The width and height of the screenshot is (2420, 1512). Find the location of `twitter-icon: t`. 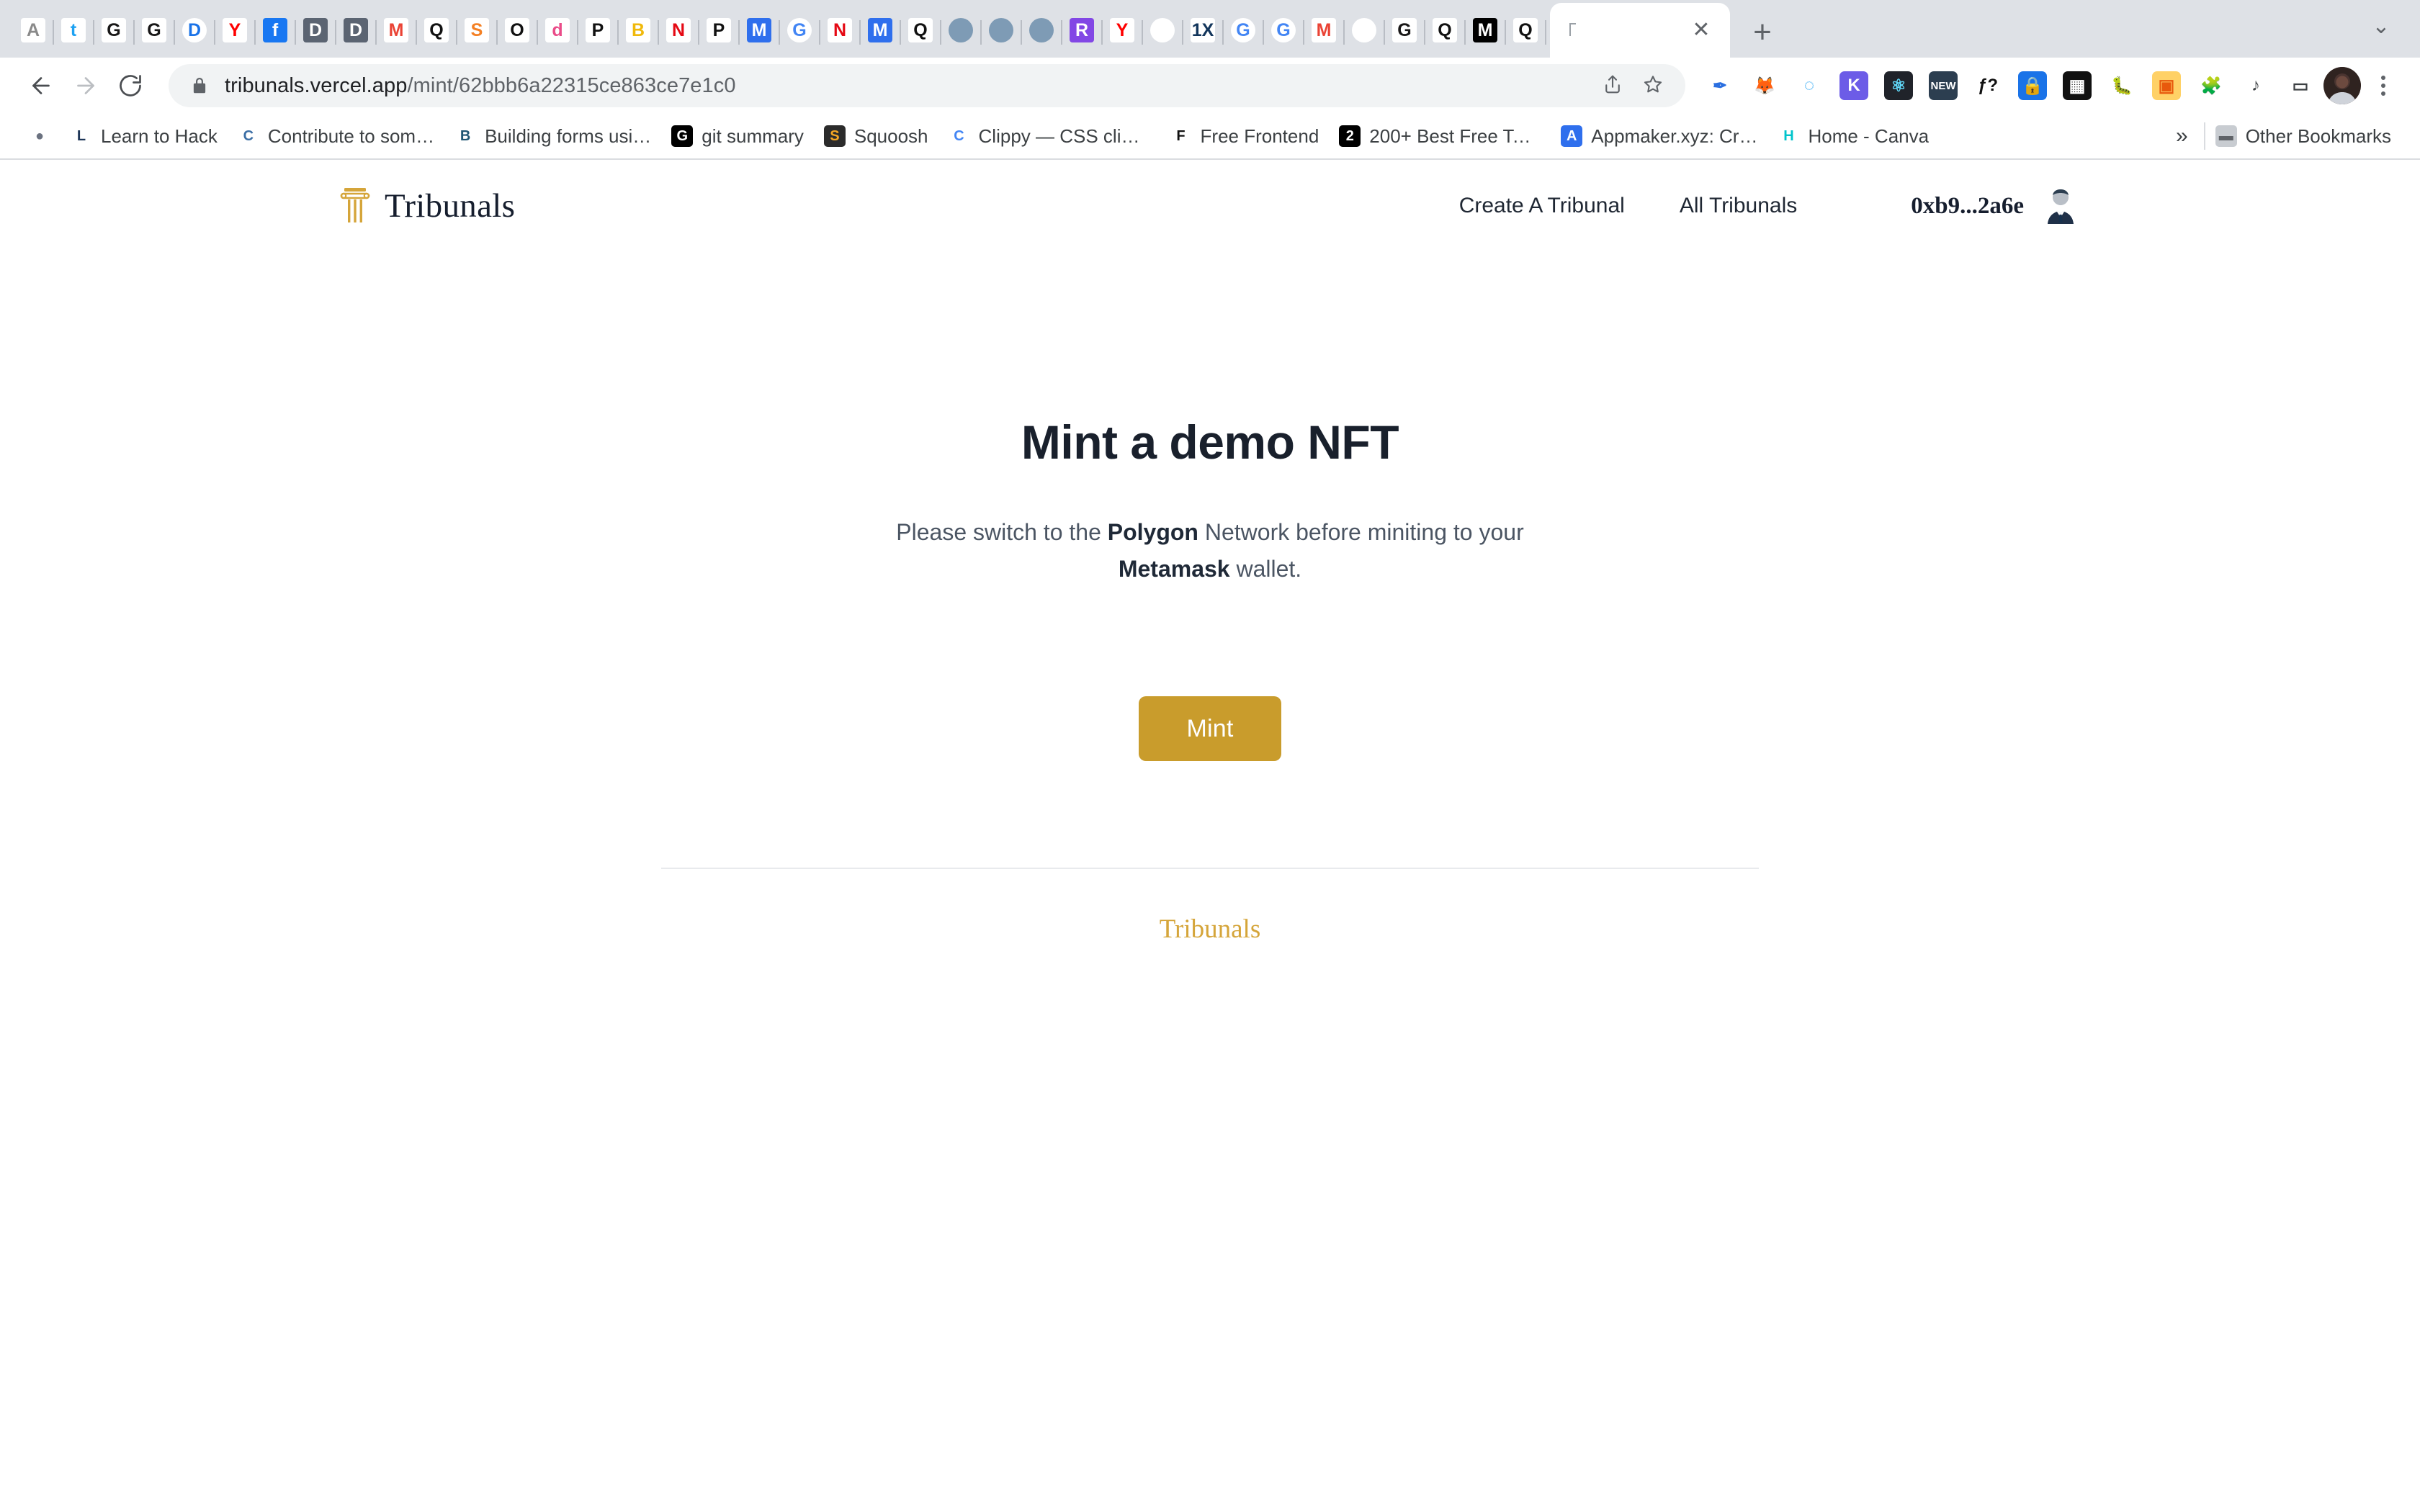

twitter-icon: t is located at coordinates (73, 30).